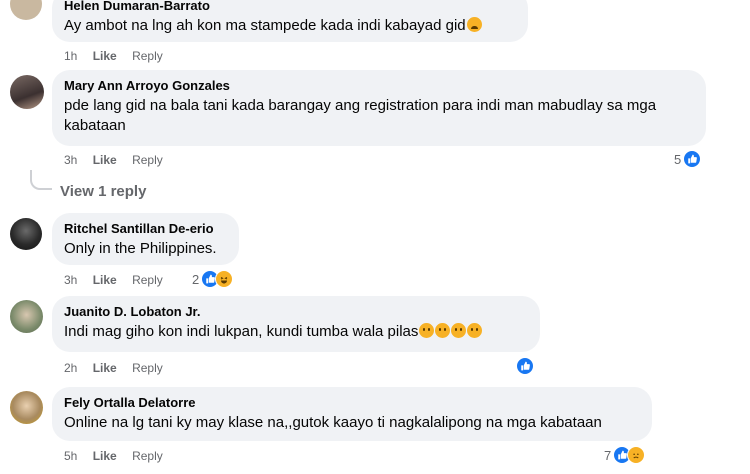 The width and height of the screenshot is (750, 474). Describe the element at coordinates (636, 455) in the screenshot. I see `sad-reaction-icon` at that location.